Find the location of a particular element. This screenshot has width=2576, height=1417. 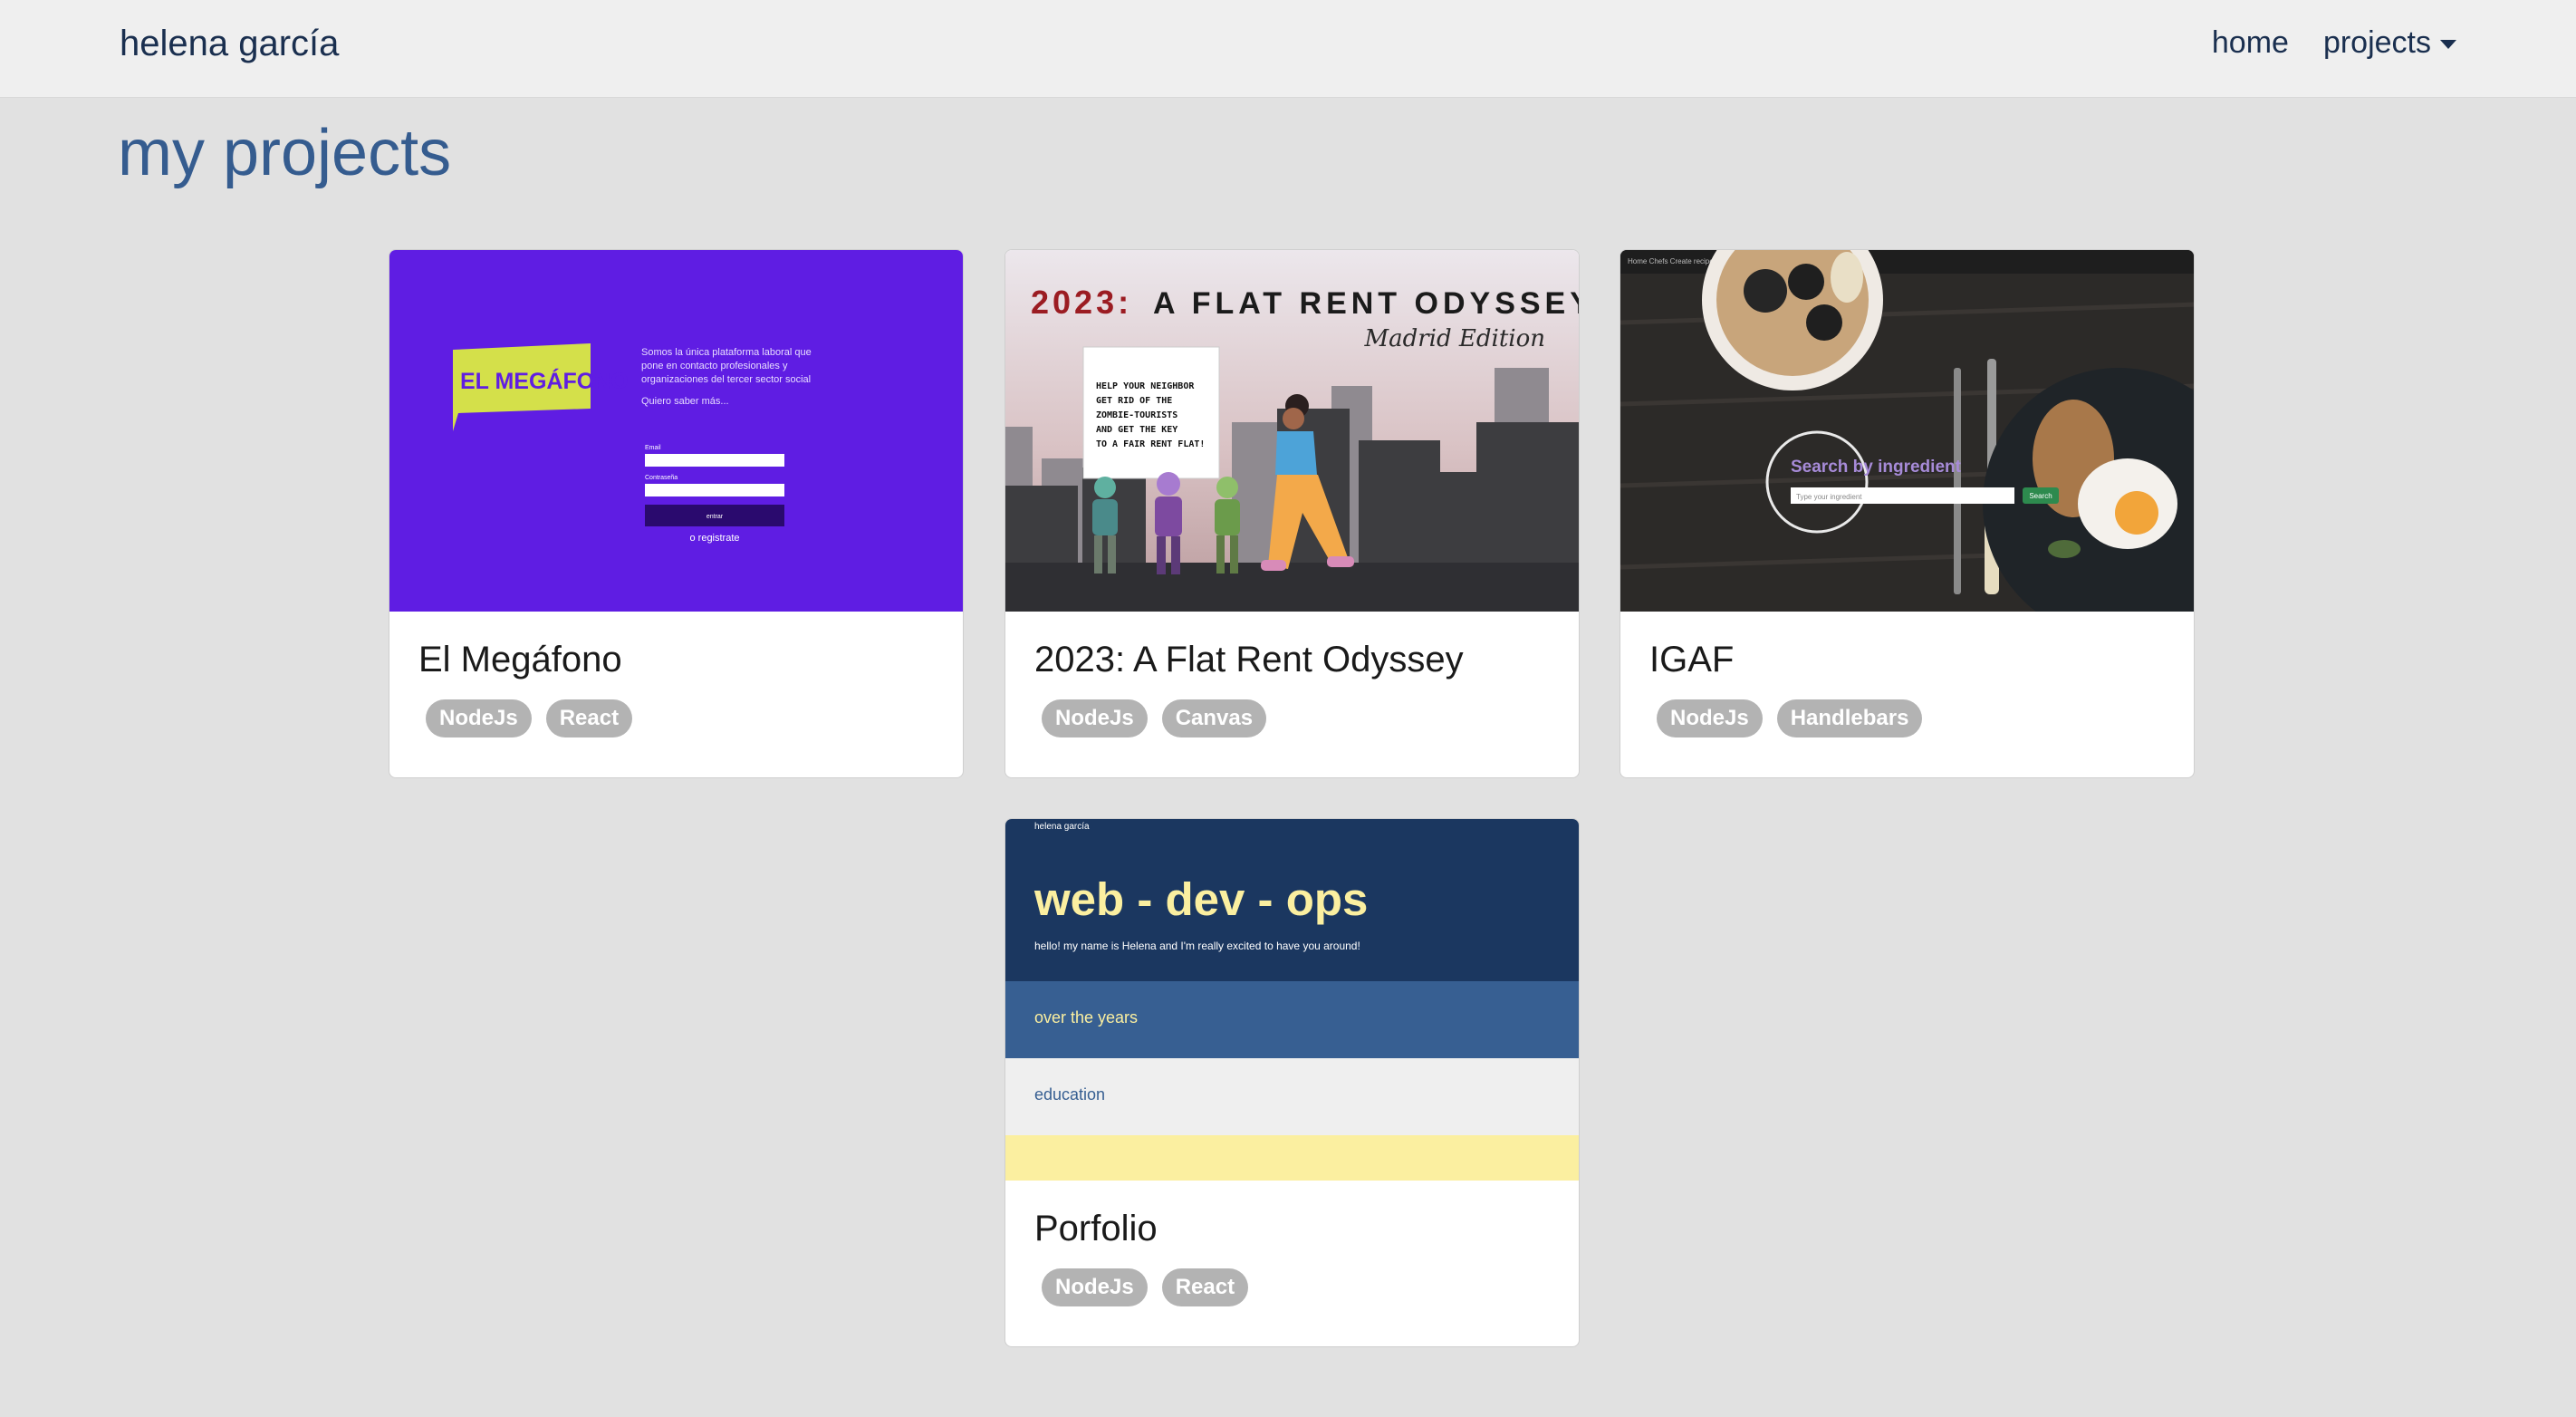

brand-link: helena garcía is located at coordinates (229, 44).